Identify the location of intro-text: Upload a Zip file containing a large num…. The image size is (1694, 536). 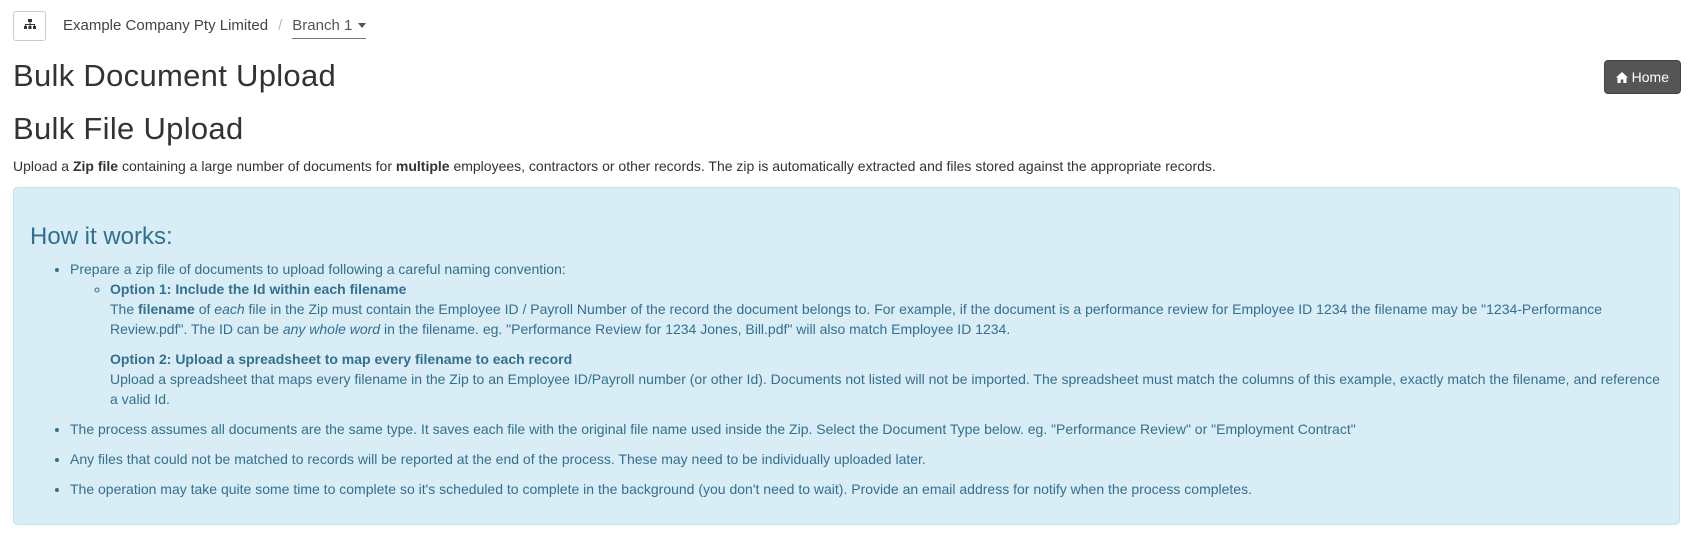
(614, 166).